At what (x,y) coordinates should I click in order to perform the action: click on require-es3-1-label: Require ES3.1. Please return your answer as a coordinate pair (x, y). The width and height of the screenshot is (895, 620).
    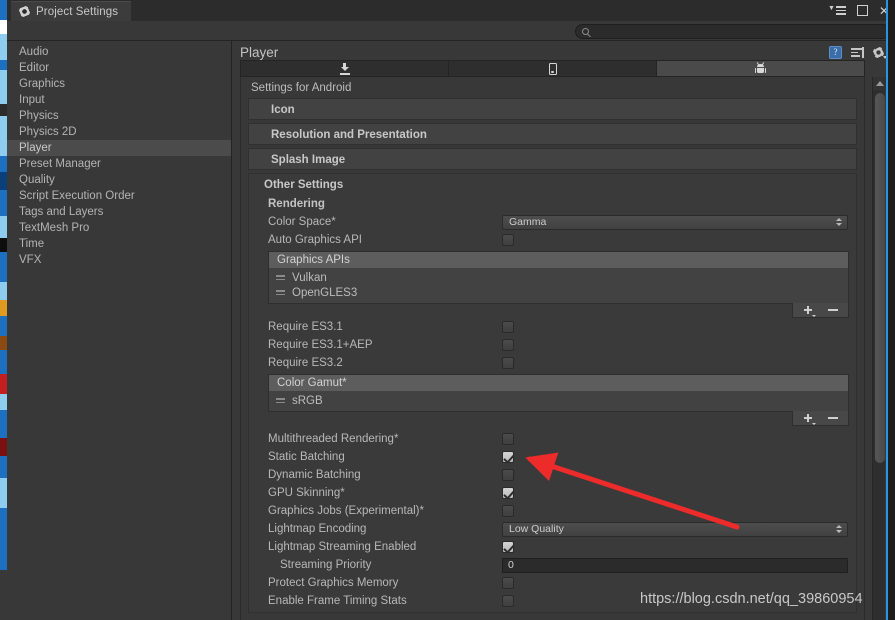
    Looking at the image, I should click on (305, 327).